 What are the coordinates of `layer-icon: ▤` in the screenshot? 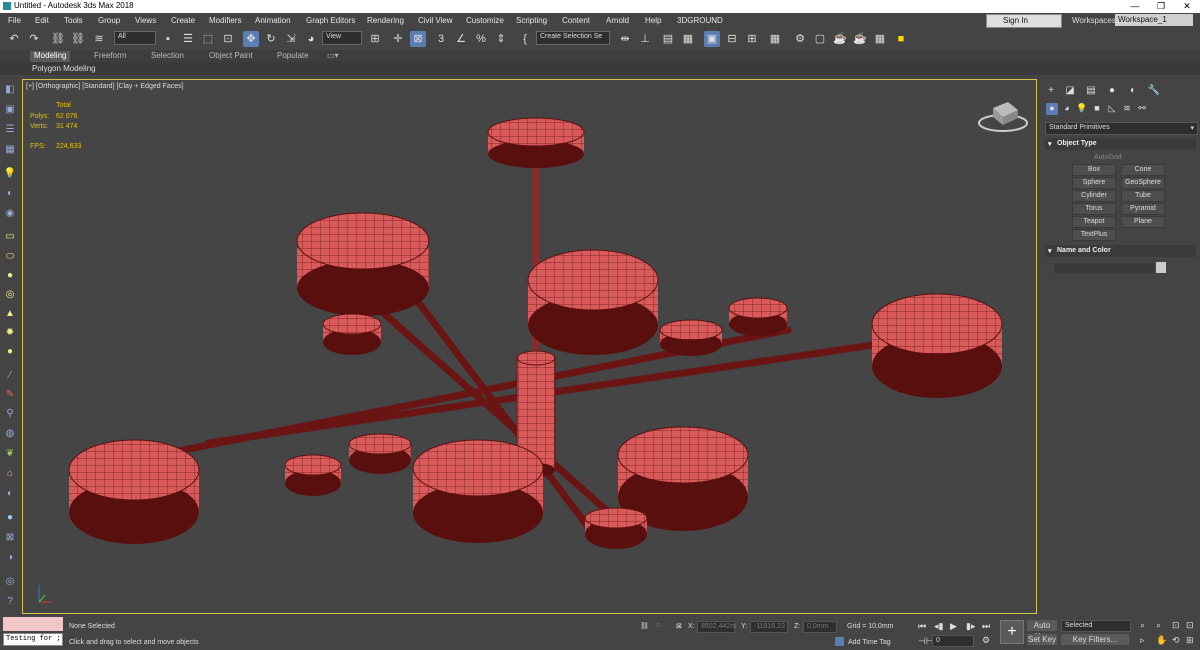 It's located at (668, 39).